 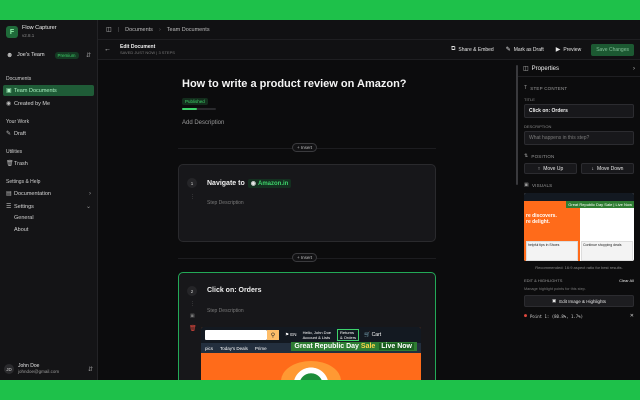 What do you see at coordinates (579, 280) in the screenshot?
I see `edit-highlights-section: EDIT & HIGHLIGHTS Clear All` at bounding box center [579, 280].